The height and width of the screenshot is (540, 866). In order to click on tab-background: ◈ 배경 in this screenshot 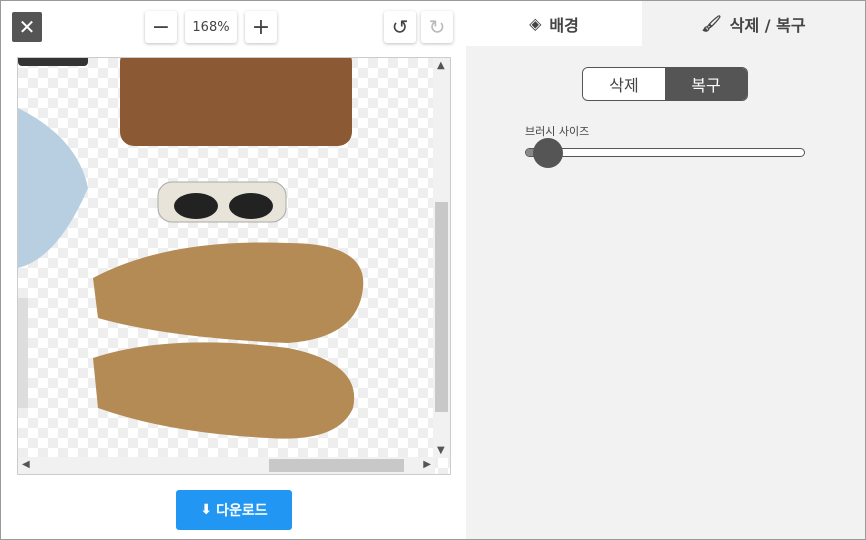, I will do `click(554, 23)`.